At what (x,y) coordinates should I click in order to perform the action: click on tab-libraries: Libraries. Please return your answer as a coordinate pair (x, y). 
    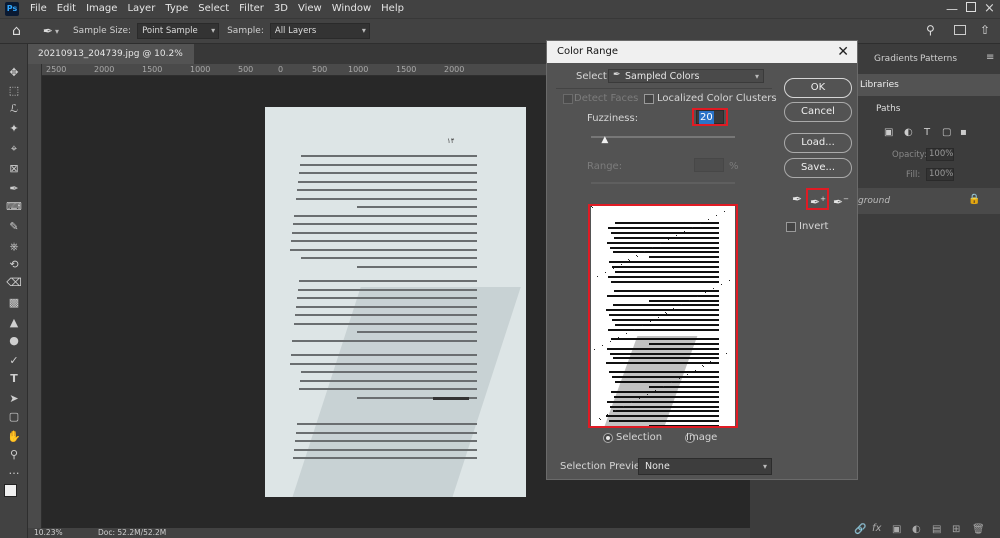
    Looking at the image, I should click on (879, 85).